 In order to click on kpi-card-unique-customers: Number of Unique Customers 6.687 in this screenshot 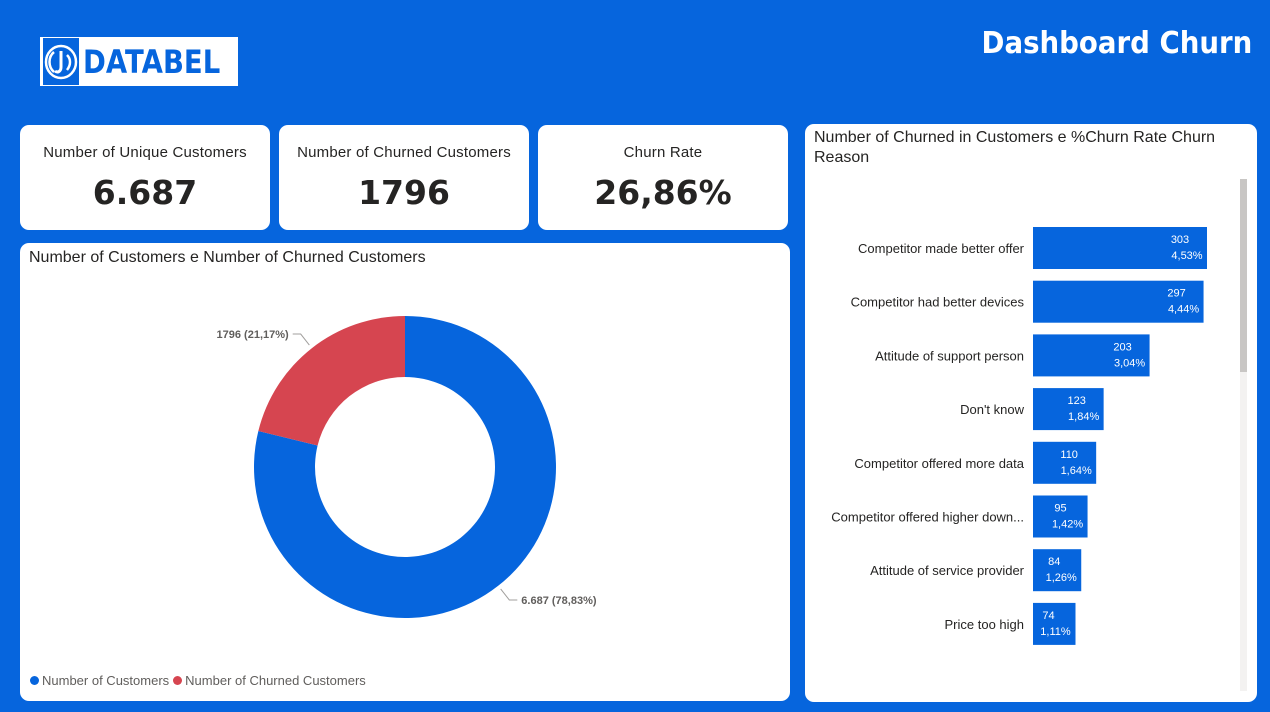, I will do `click(145, 177)`.